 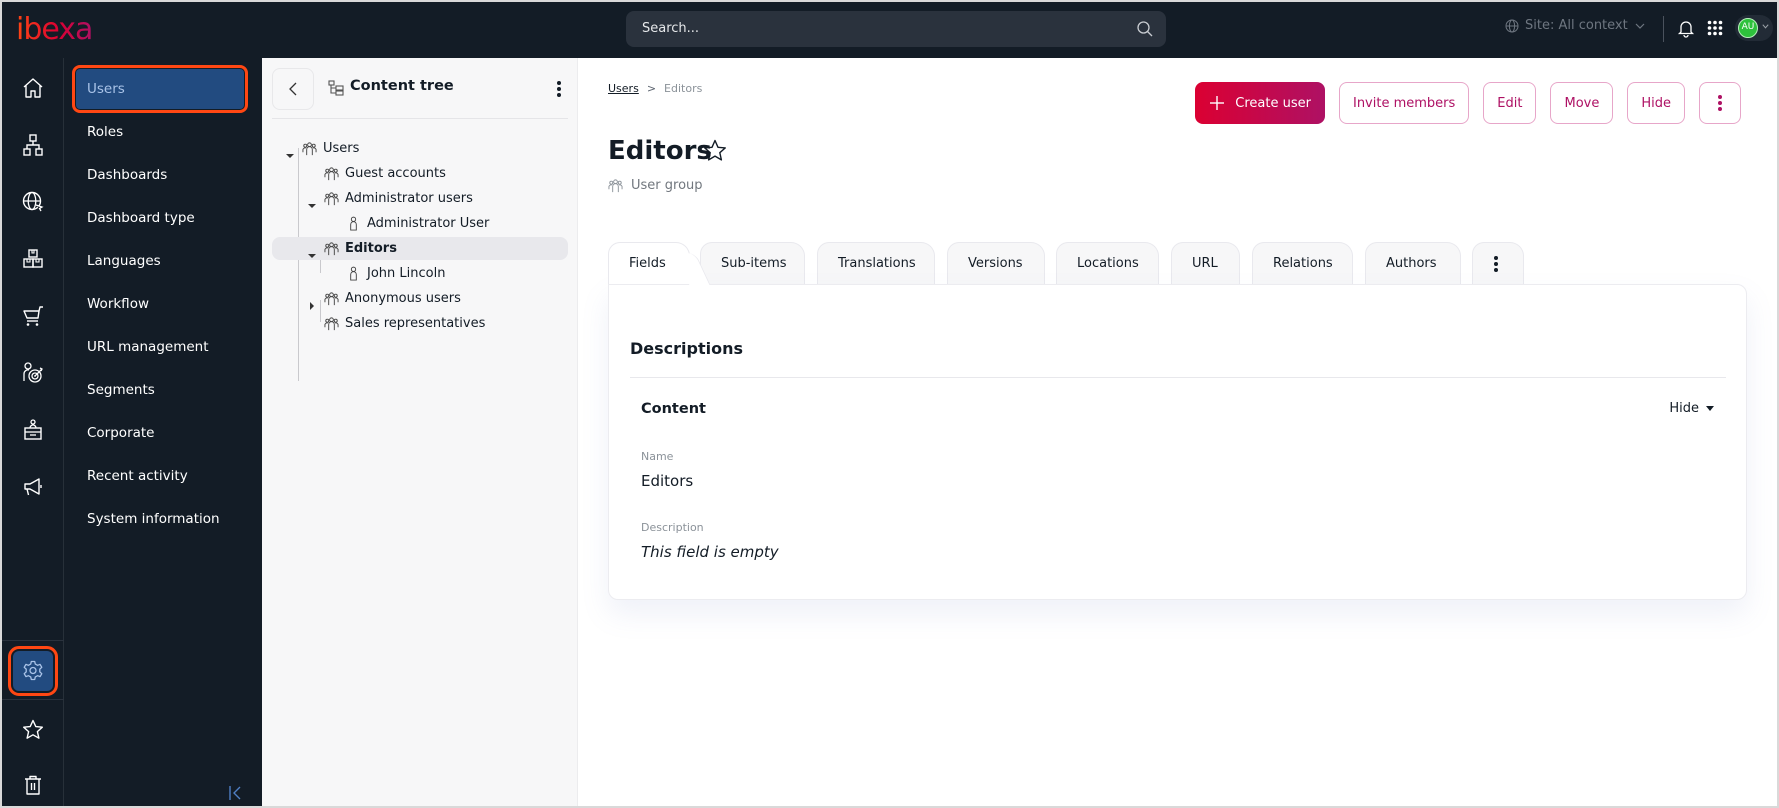 I want to click on move-button: Move, so click(x=1582, y=103).